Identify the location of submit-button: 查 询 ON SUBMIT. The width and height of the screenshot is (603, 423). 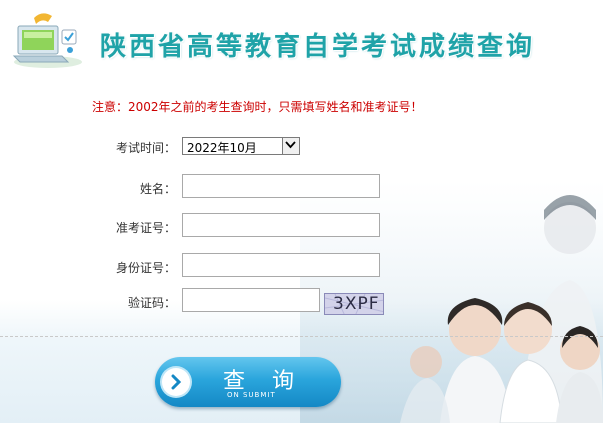
(248, 382).